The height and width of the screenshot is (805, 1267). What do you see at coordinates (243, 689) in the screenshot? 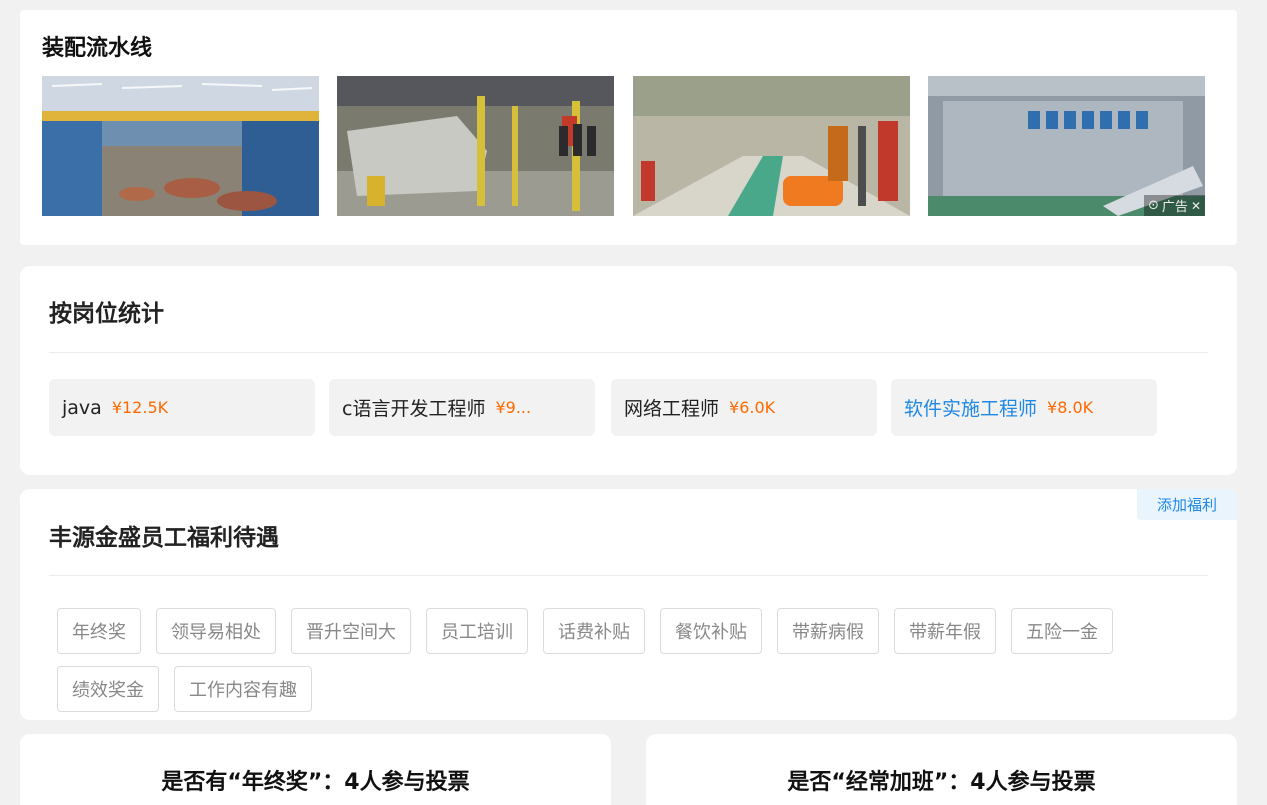
I see `welfare-tag: 工作内容有趣` at bounding box center [243, 689].